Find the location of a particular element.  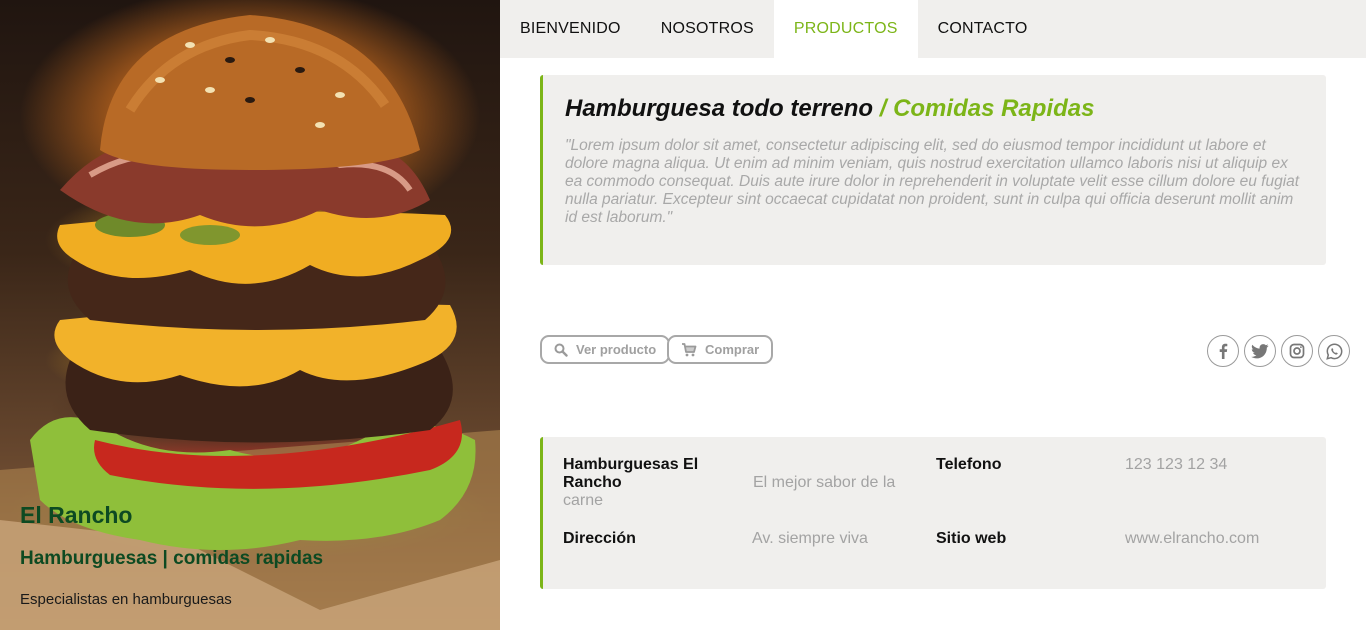

buy-button: Comprar is located at coordinates (720, 349).